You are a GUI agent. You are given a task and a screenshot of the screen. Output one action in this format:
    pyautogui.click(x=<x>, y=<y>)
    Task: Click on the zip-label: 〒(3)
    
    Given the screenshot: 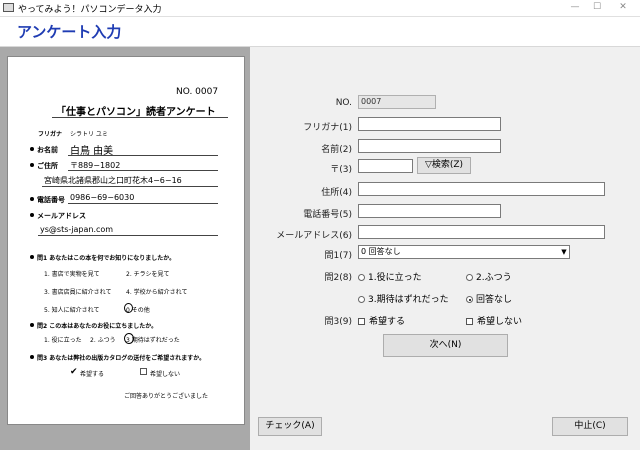 What is the action you would take?
    pyautogui.click(x=341, y=170)
    